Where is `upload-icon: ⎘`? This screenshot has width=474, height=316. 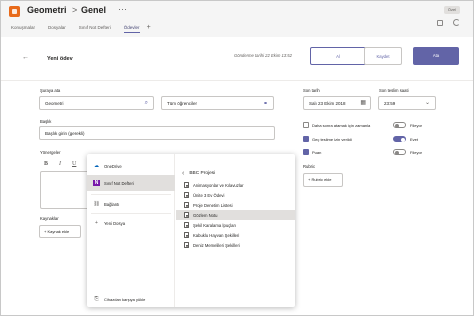 upload-icon: ⎘ is located at coordinates (96, 299).